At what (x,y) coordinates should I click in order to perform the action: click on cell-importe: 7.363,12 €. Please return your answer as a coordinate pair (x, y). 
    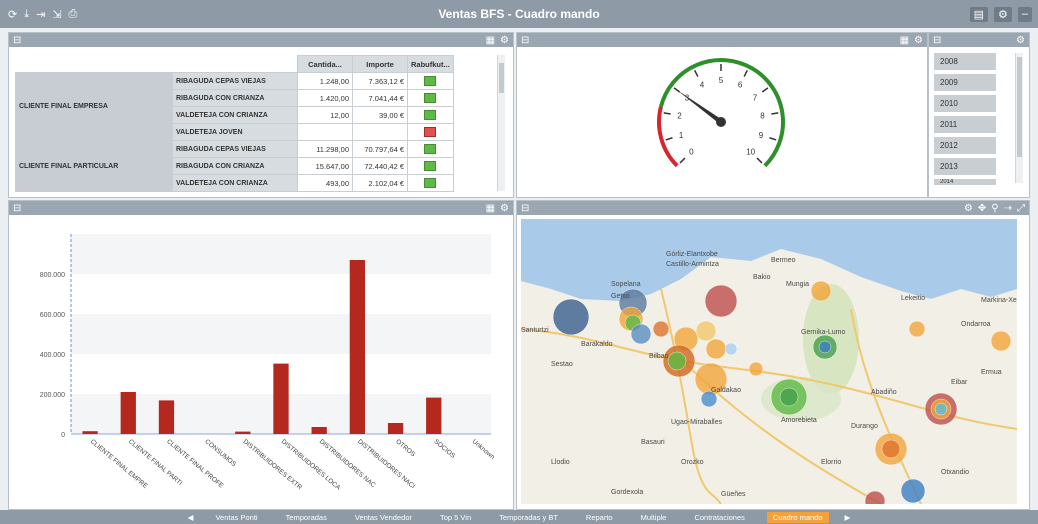
    Looking at the image, I should click on (380, 81).